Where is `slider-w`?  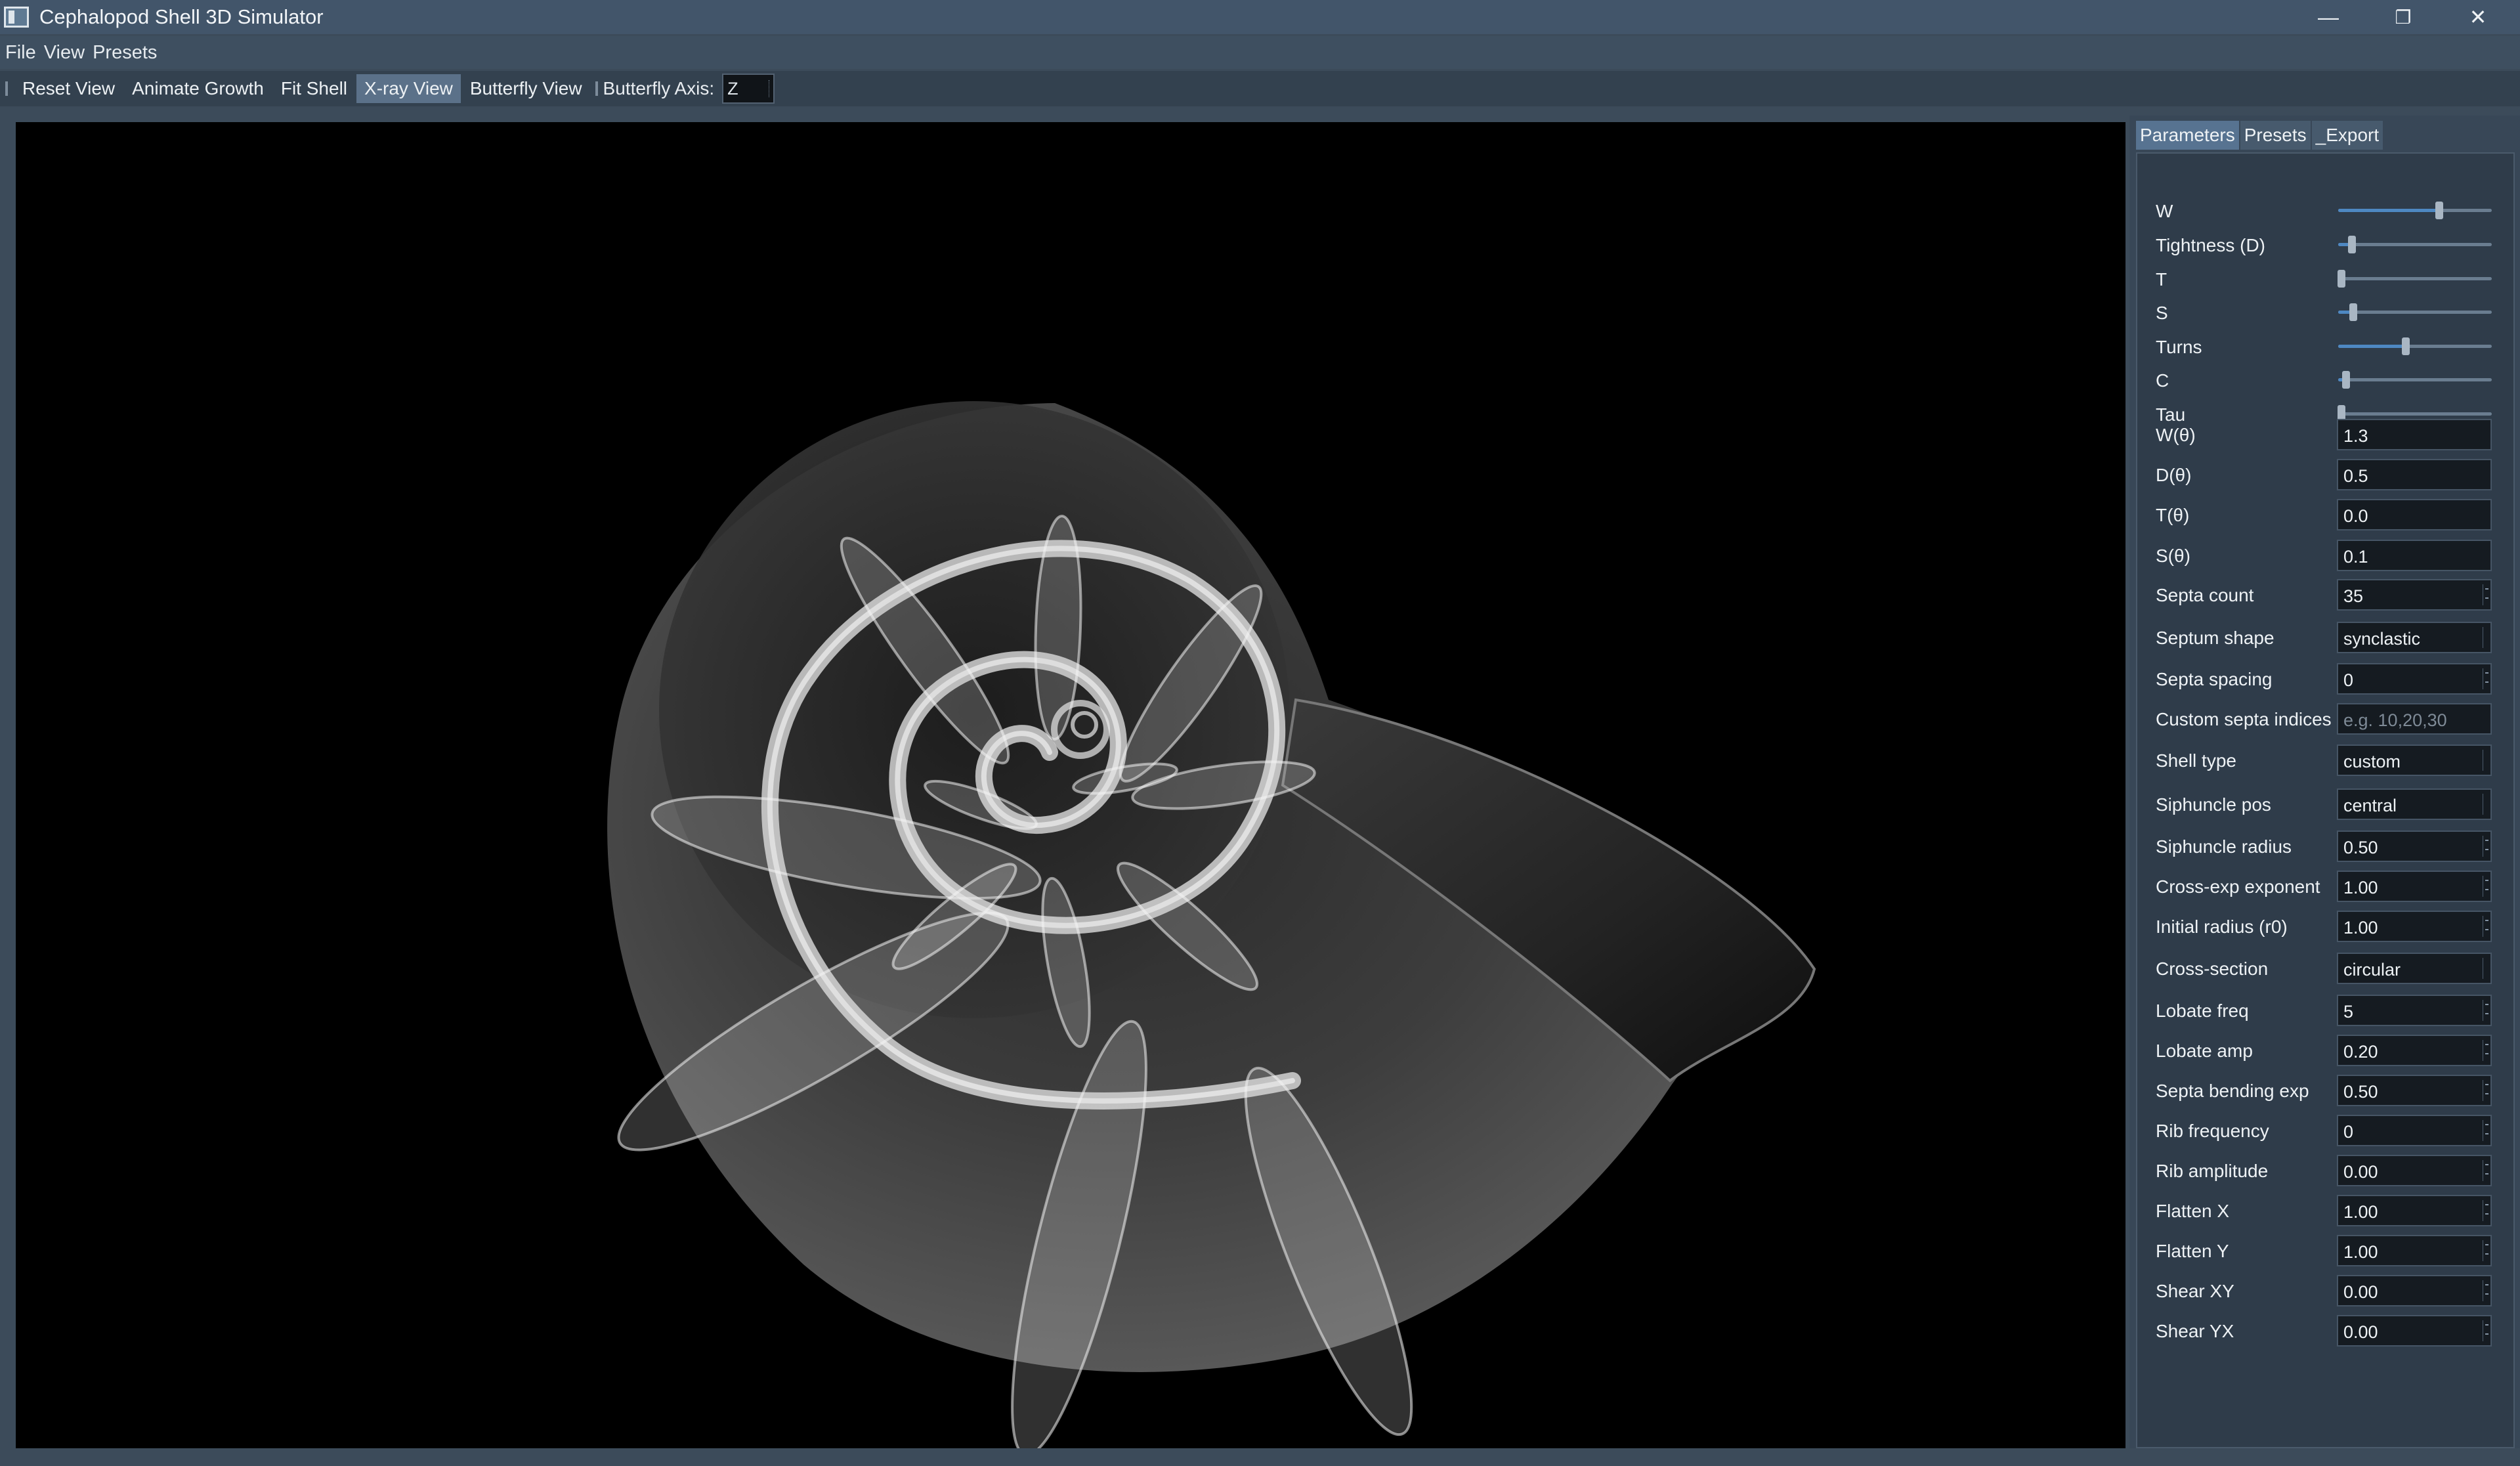 slider-w is located at coordinates (2415, 210).